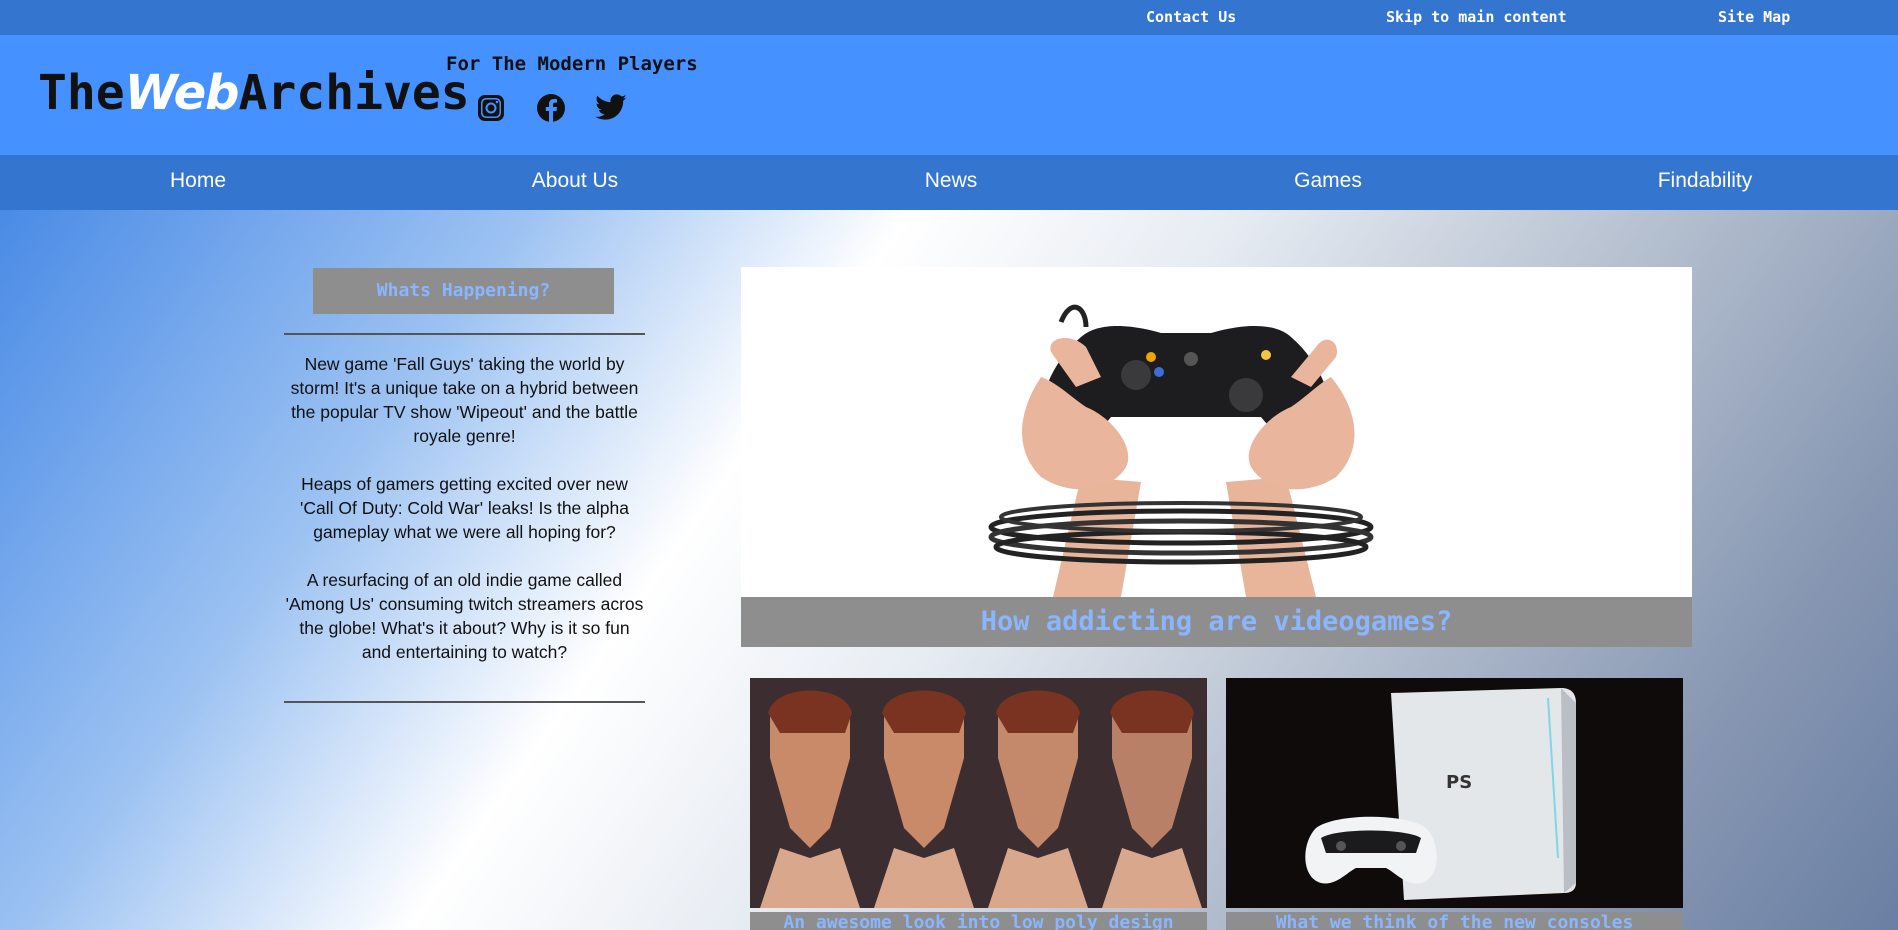 This screenshot has width=1898, height=930. I want to click on logo-text-archives: Archives, so click(354, 93).